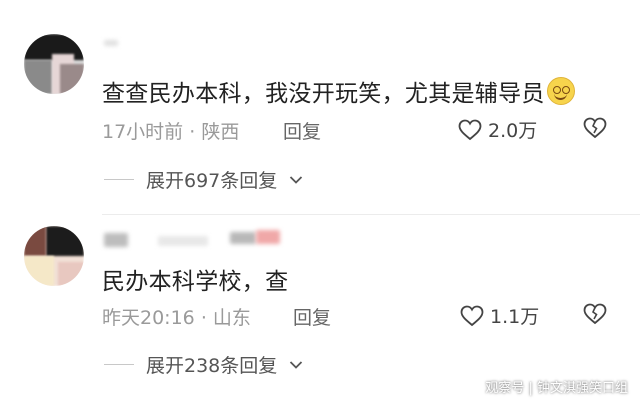 The image size is (640, 406). Describe the element at coordinates (231, 318) in the screenshot. I see `location: 山东` at that location.